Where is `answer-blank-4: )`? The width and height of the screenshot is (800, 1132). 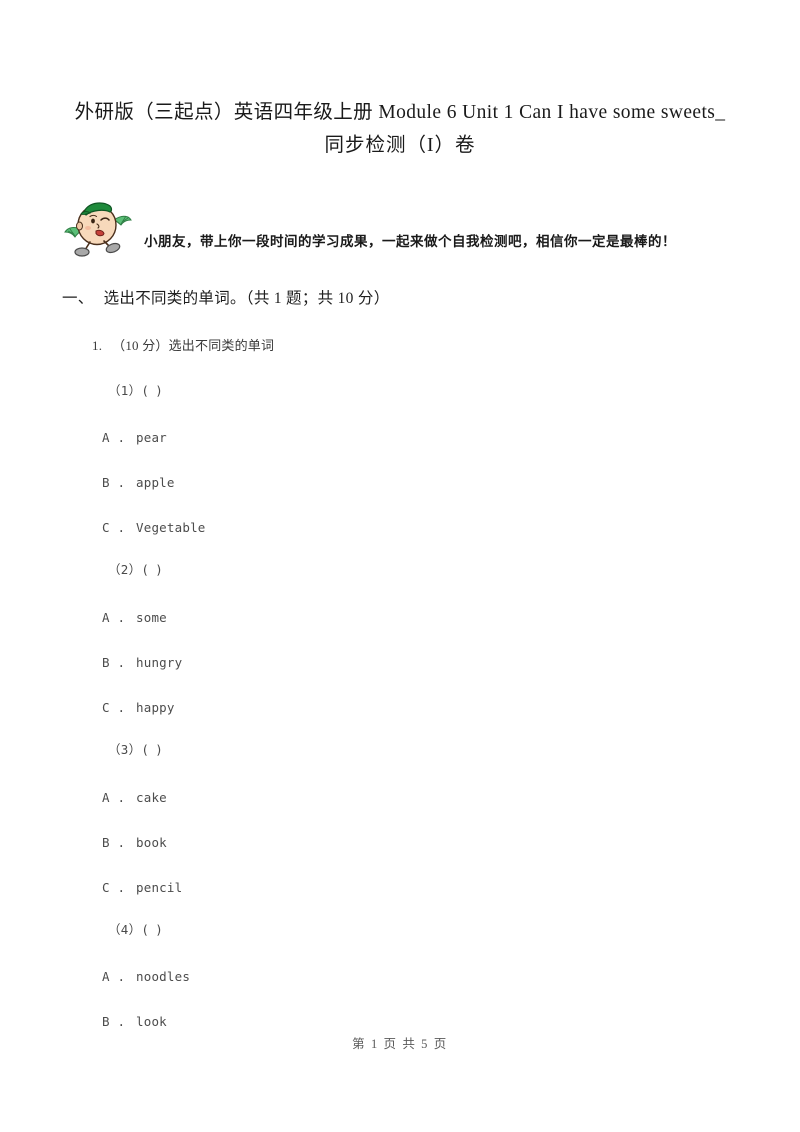 answer-blank-4: ) is located at coordinates (159, 930).